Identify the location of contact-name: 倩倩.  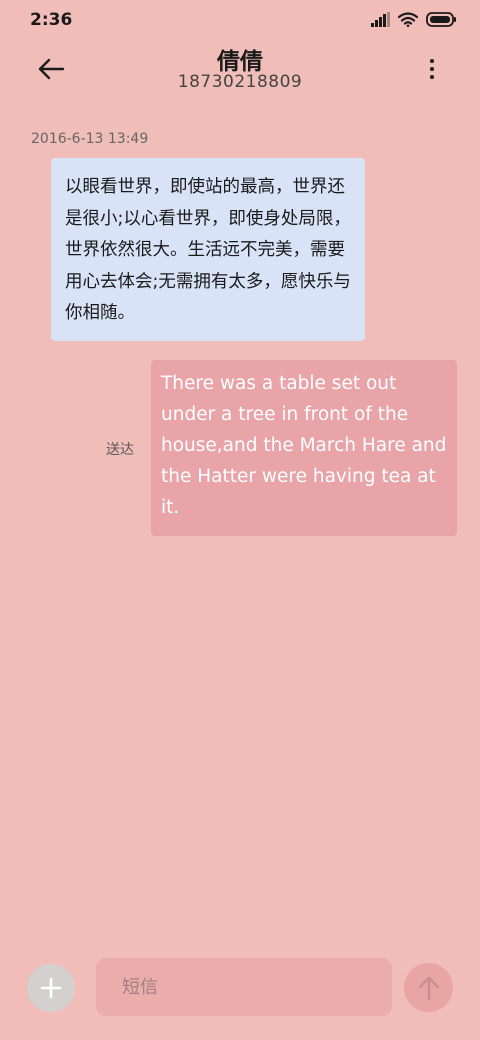
(240, 62).